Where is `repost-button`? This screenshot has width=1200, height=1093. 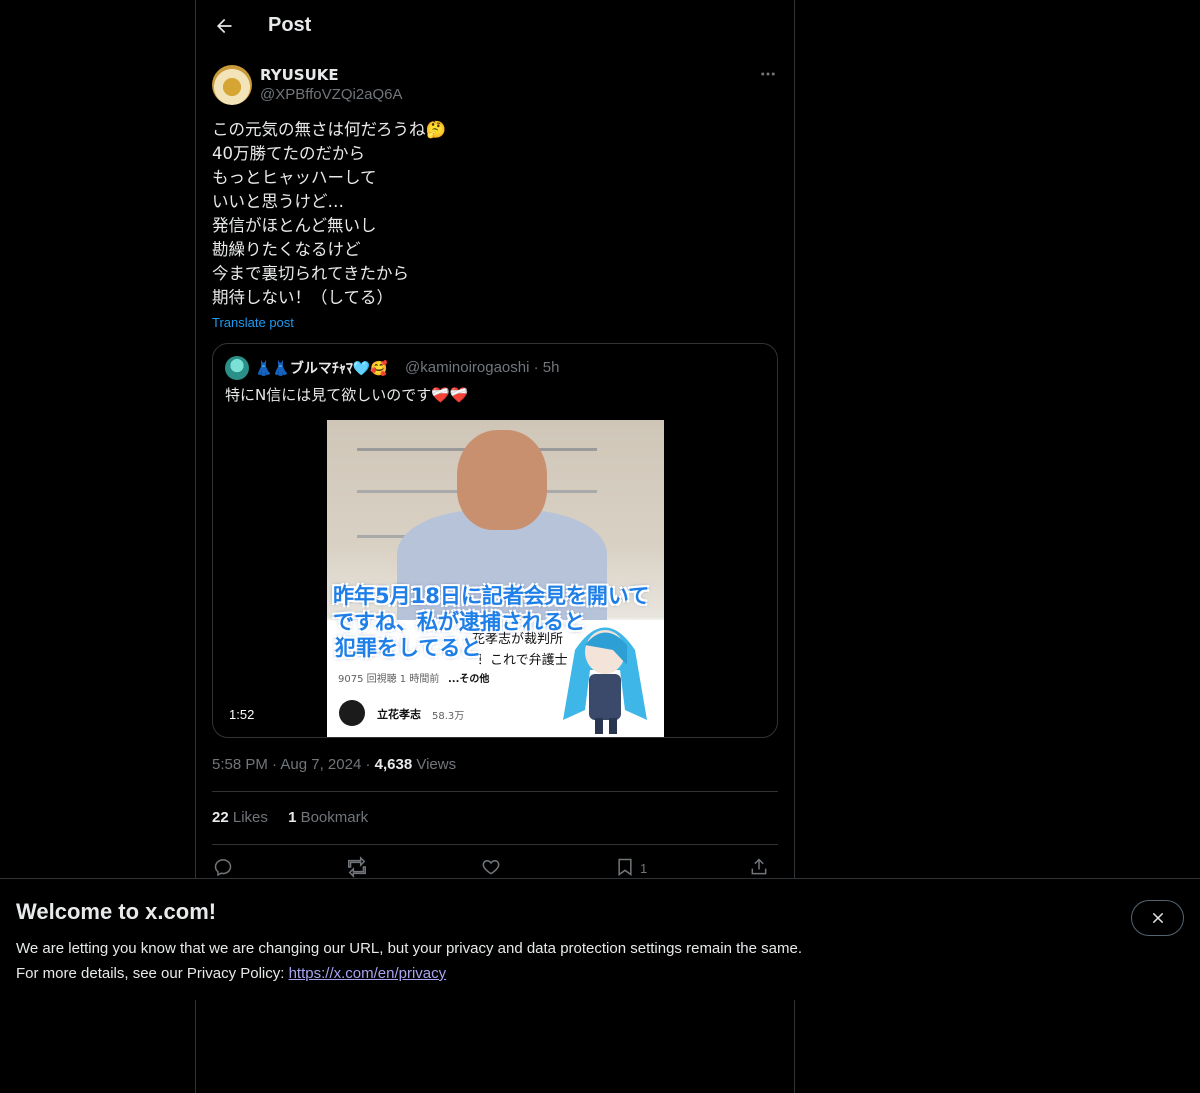
repost-button is located at coordinates (357, 867).